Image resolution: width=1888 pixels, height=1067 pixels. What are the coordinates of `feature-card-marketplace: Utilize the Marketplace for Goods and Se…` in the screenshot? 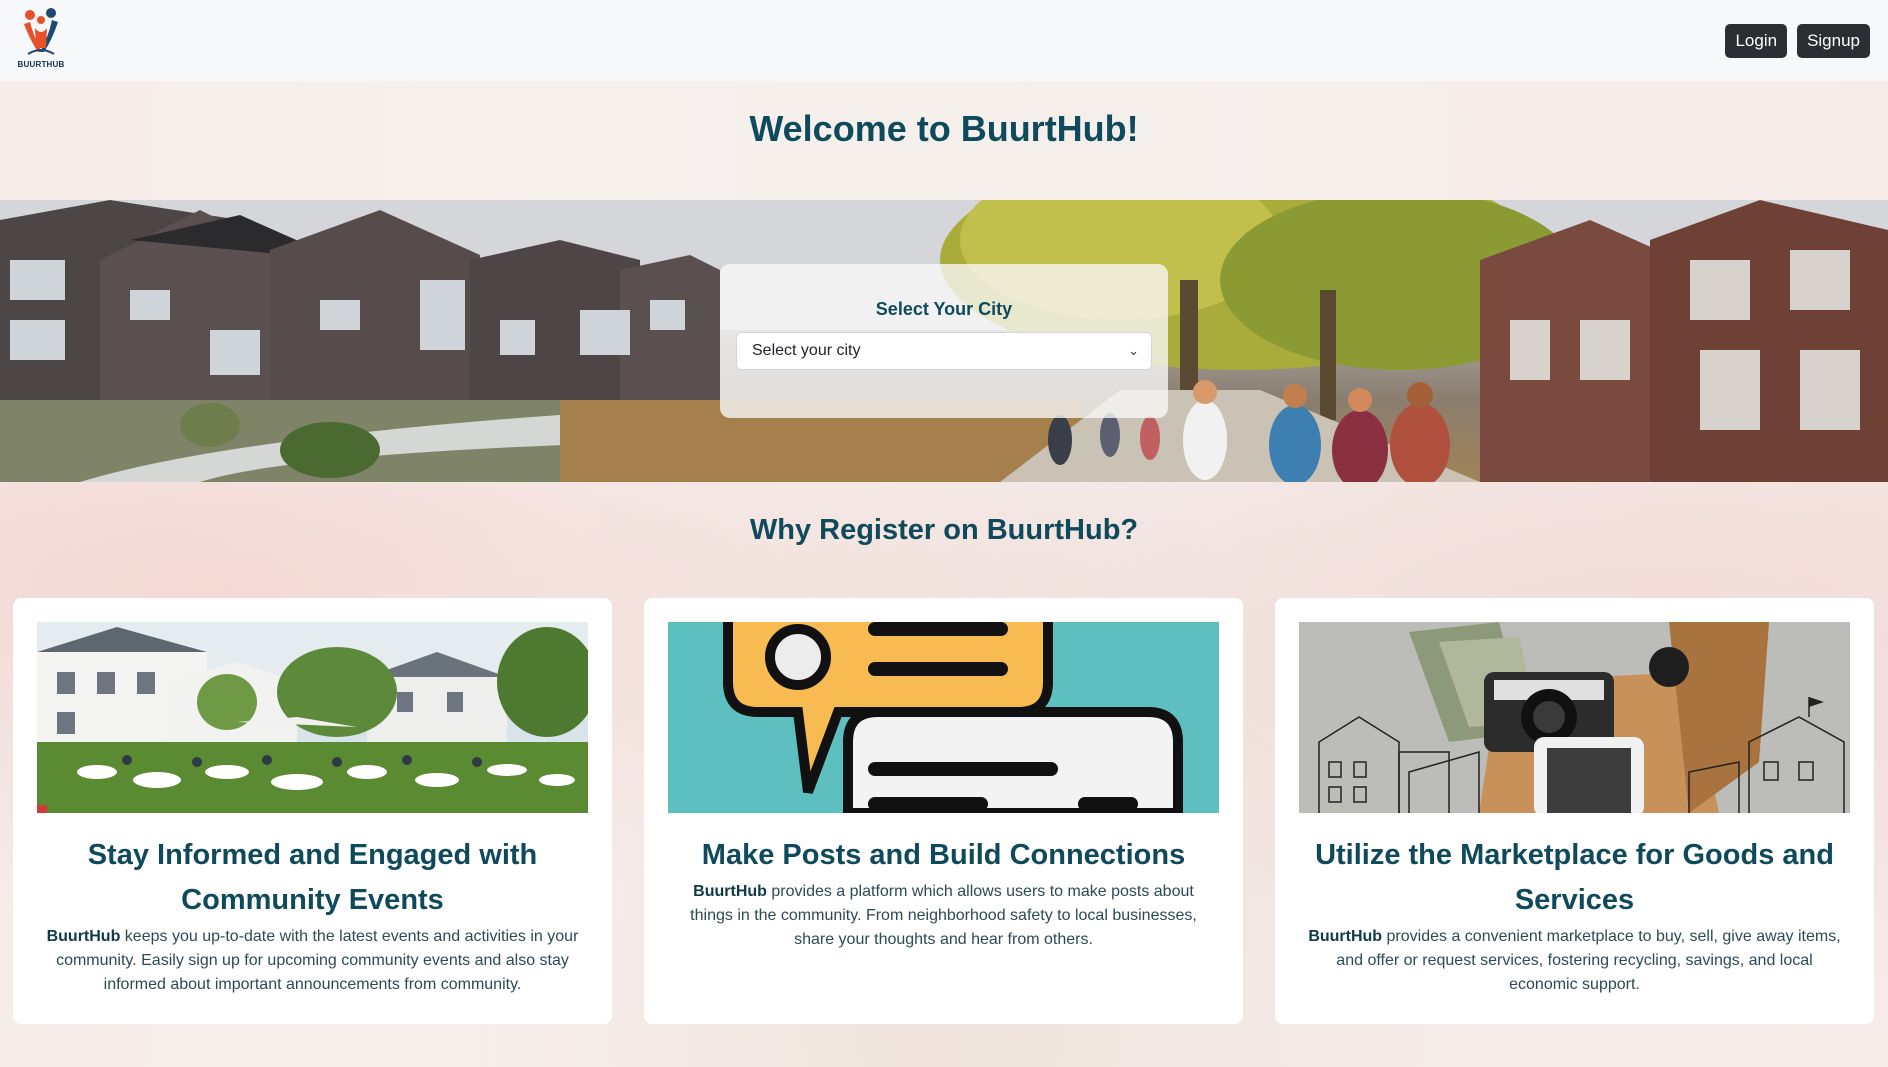 It's located at (1574, 811).